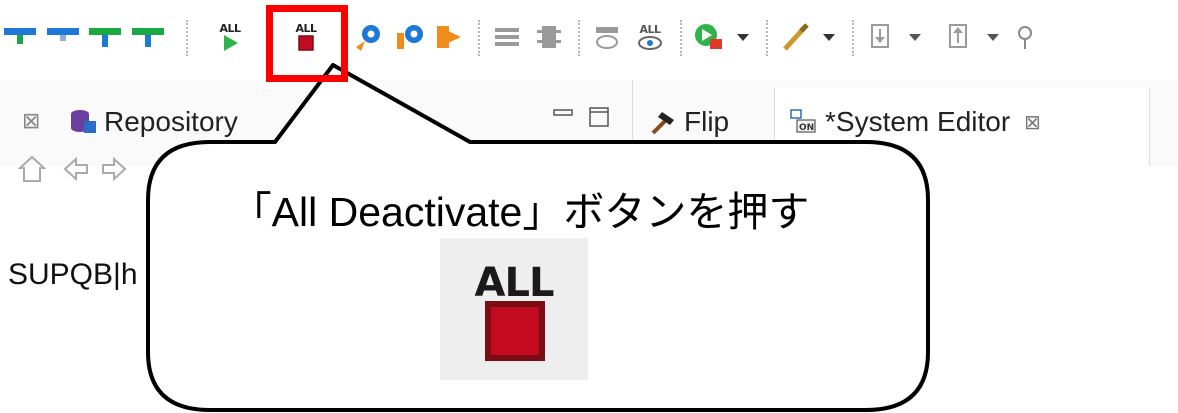 The height and width of the screenshot is (413, 1178). Describe the element at coordinates (514, 283) in the screenshot. I see `enlarged-icon-label: ALL` at that location.